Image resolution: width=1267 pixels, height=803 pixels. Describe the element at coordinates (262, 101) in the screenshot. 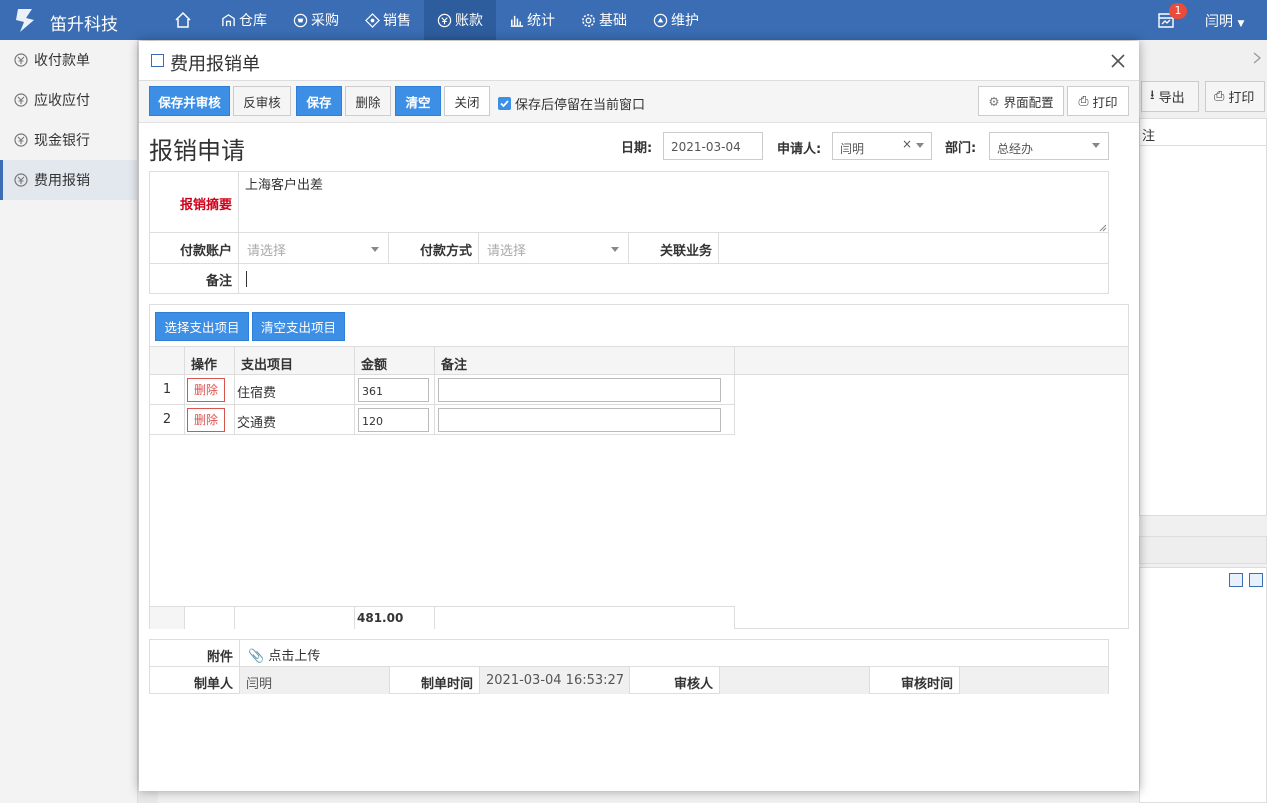

I see `unaudit-button: 反审核` at that location.